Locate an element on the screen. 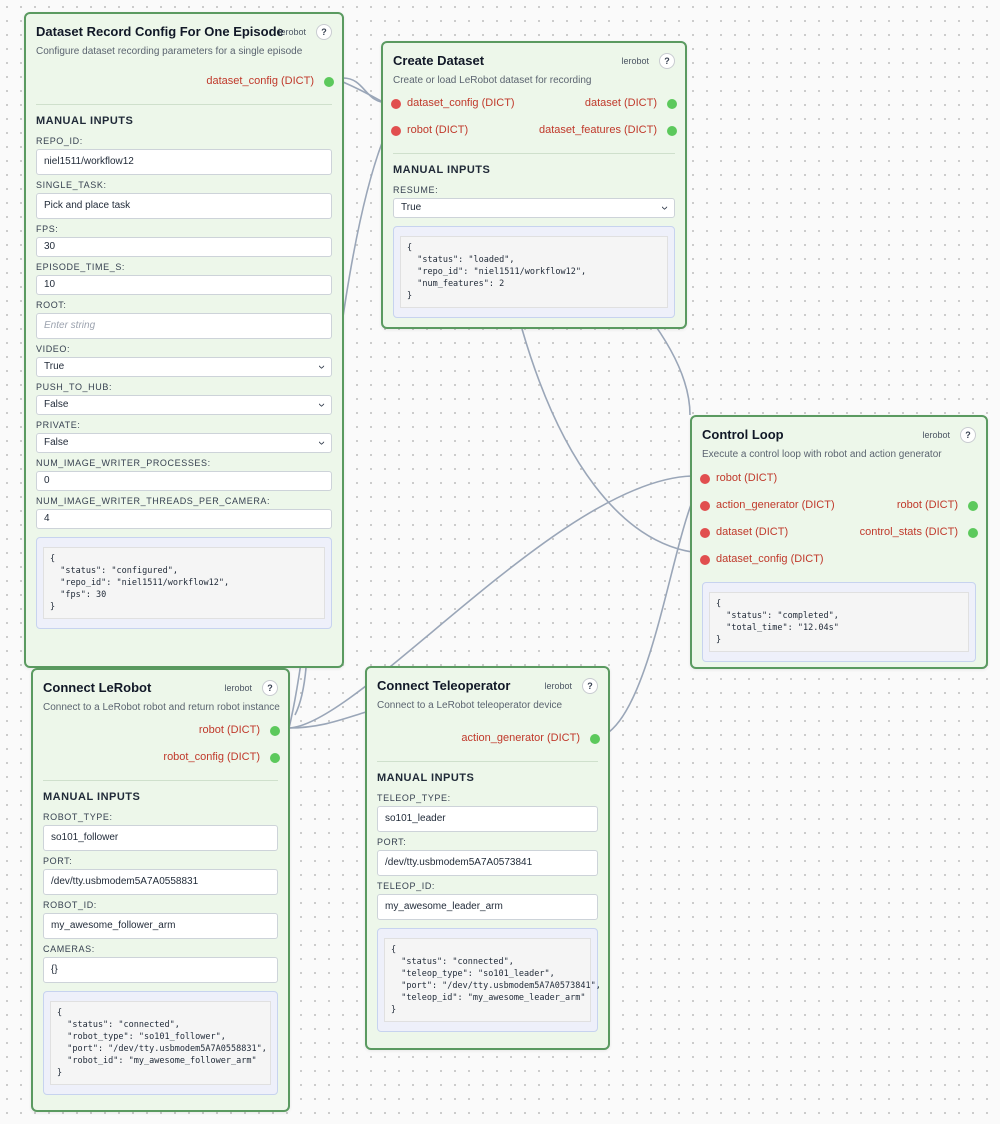 The image size is (1000, 1124). input-port-dot-dataset is located at coordinates (705, 533).